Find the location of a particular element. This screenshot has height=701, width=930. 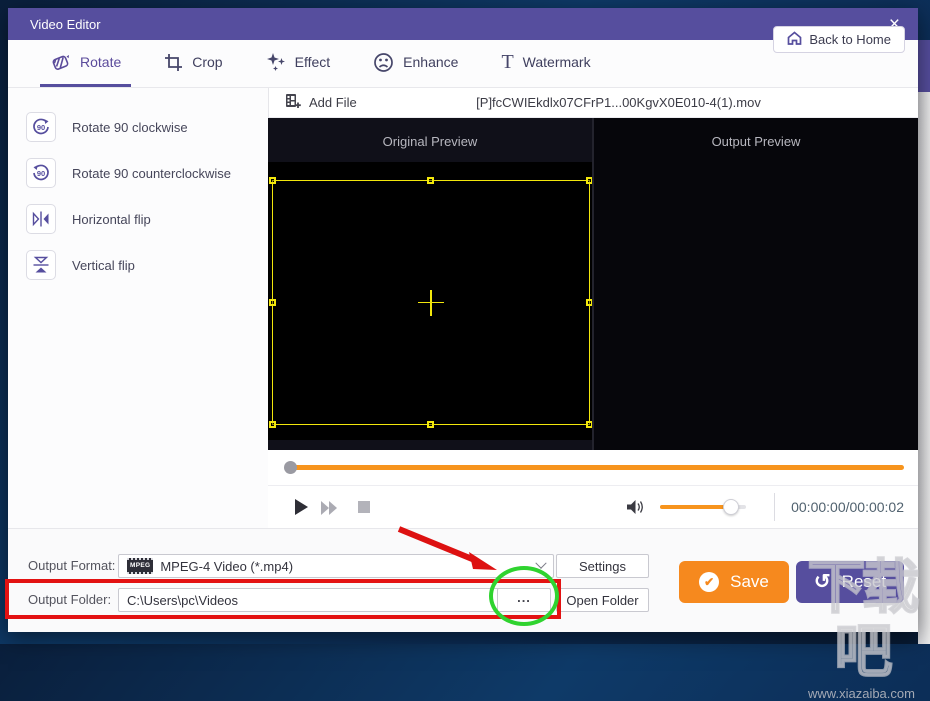

fast-forward-button is located at coordinates (330, 510).